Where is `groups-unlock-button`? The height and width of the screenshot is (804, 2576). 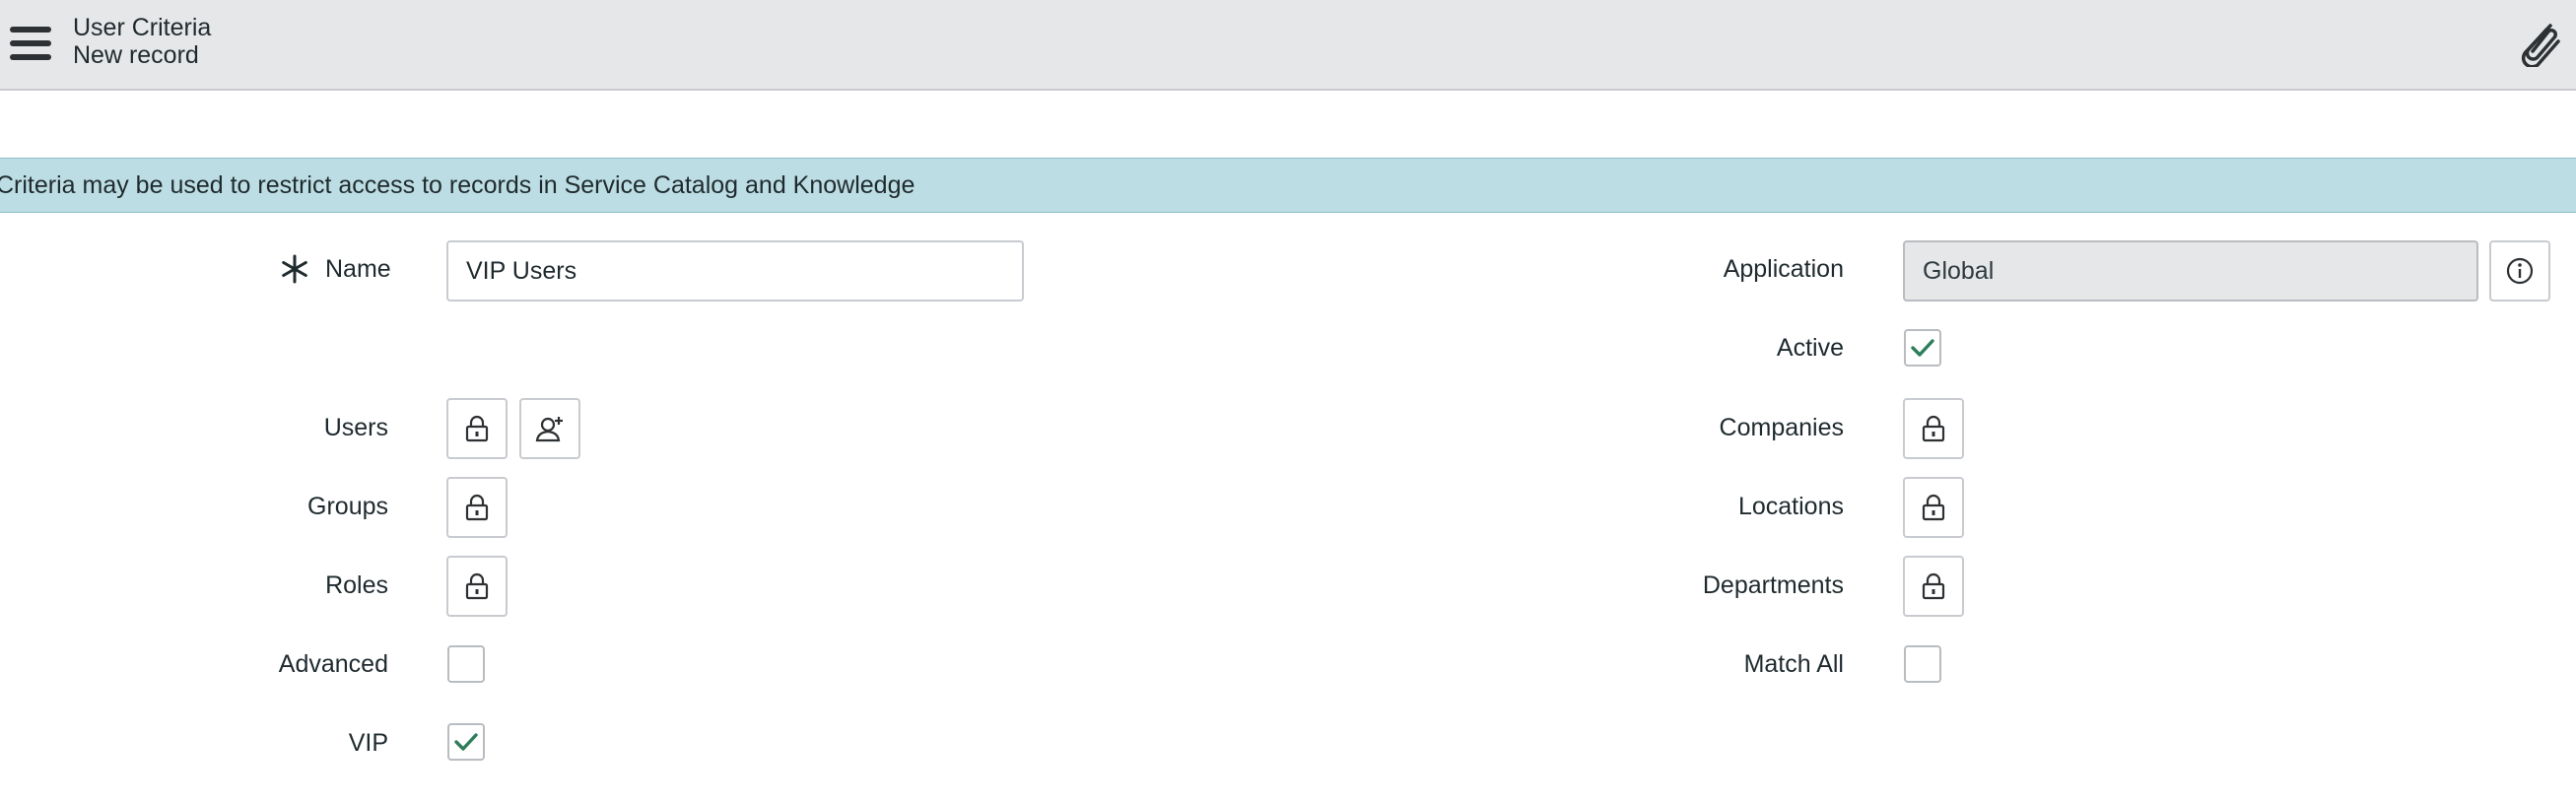 groups-unlock-button is located at coordinates (477, 508).